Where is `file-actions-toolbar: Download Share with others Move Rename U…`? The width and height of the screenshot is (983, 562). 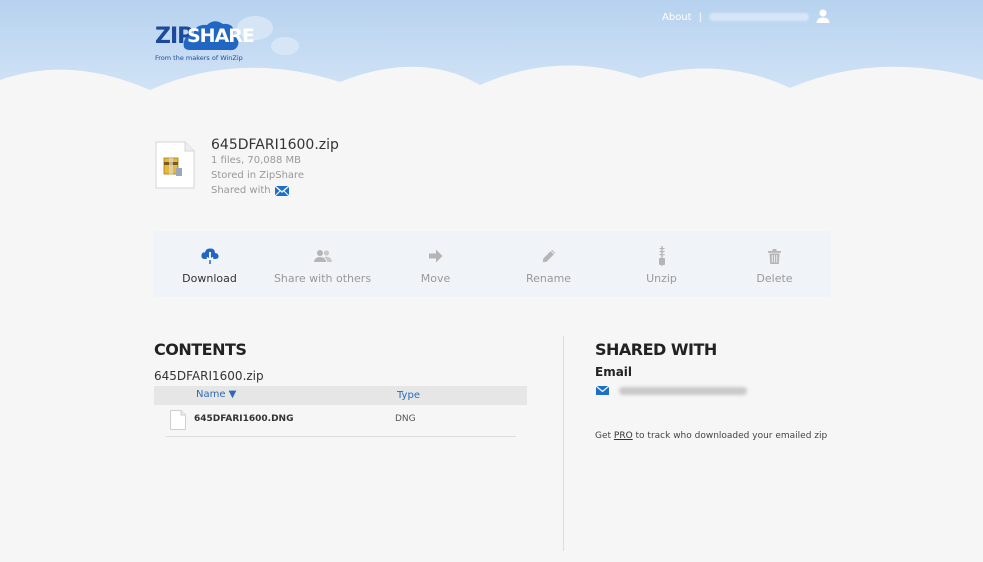 file-actions-toolbar: Download Share with others Move Rename U… is located at coordinates (492, 264).